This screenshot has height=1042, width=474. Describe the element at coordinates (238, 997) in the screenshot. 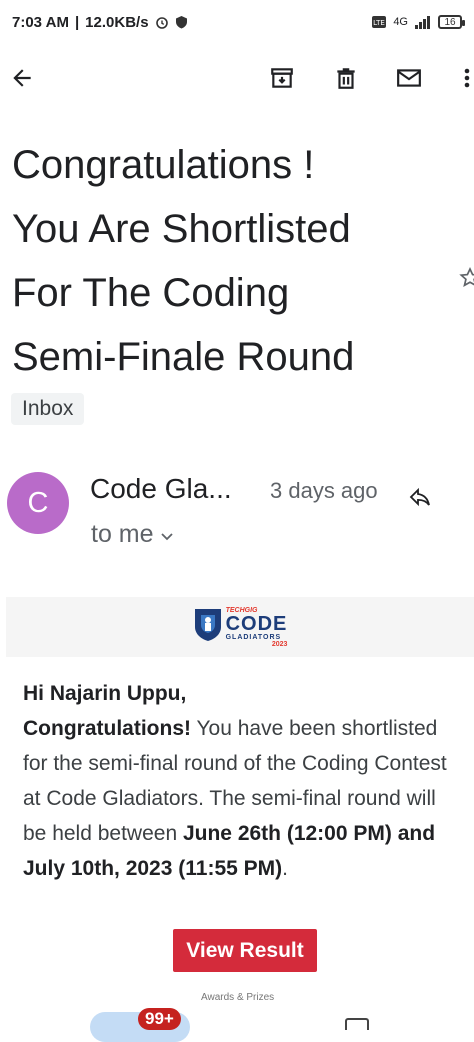

I see `awards-prizes-text: Awards & Prizes` at that location.